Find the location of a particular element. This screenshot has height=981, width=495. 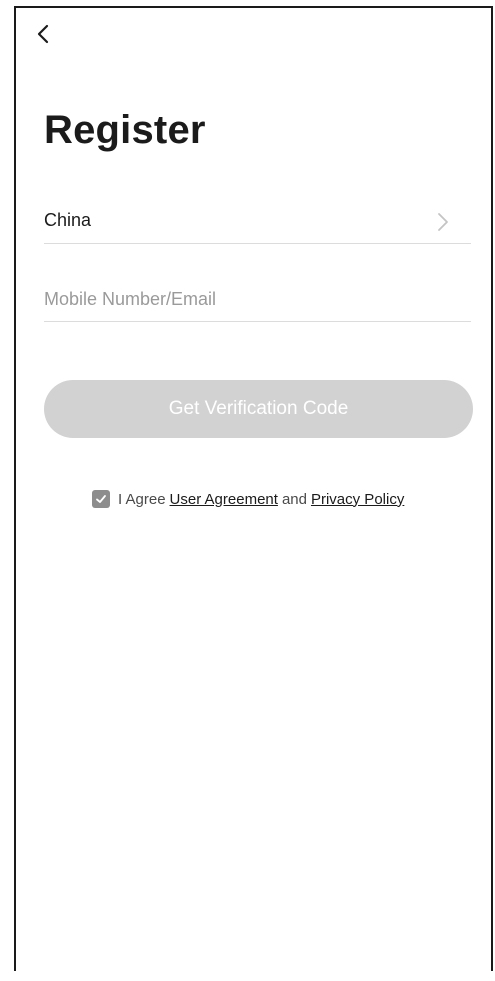

chevron-left-icon is located at coordinates (43, 34).